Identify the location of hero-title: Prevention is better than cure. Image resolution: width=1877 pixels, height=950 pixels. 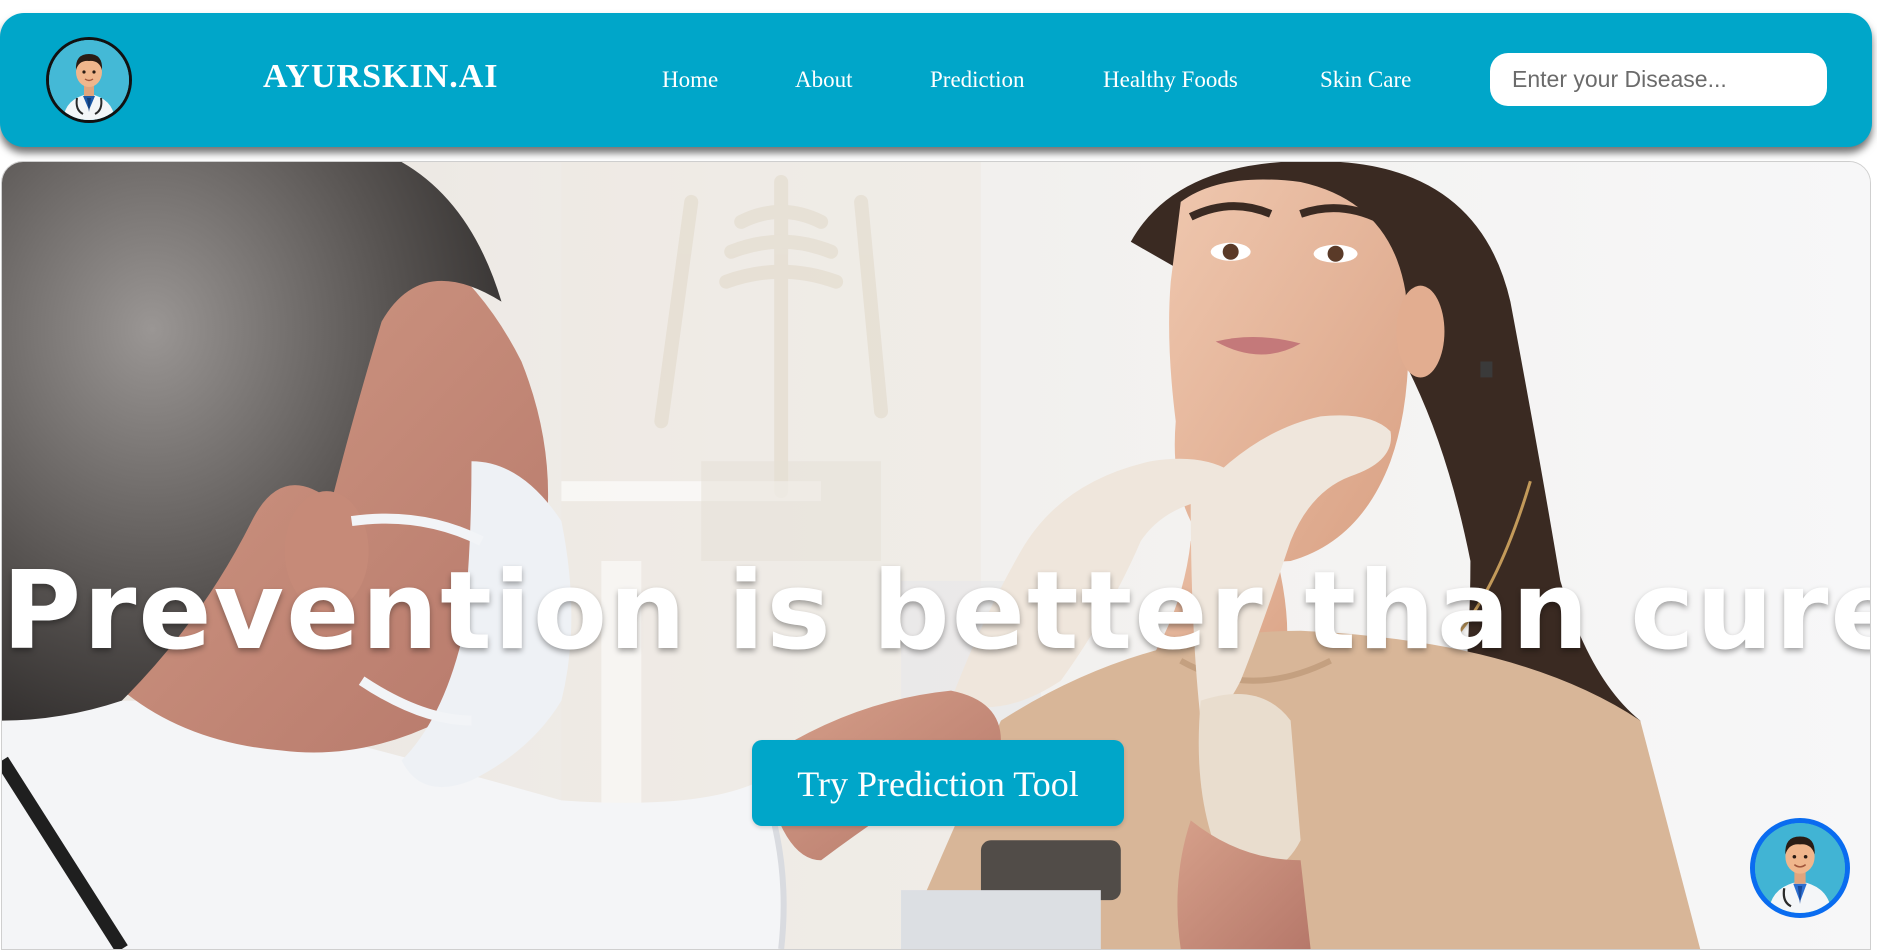
(936, 611).